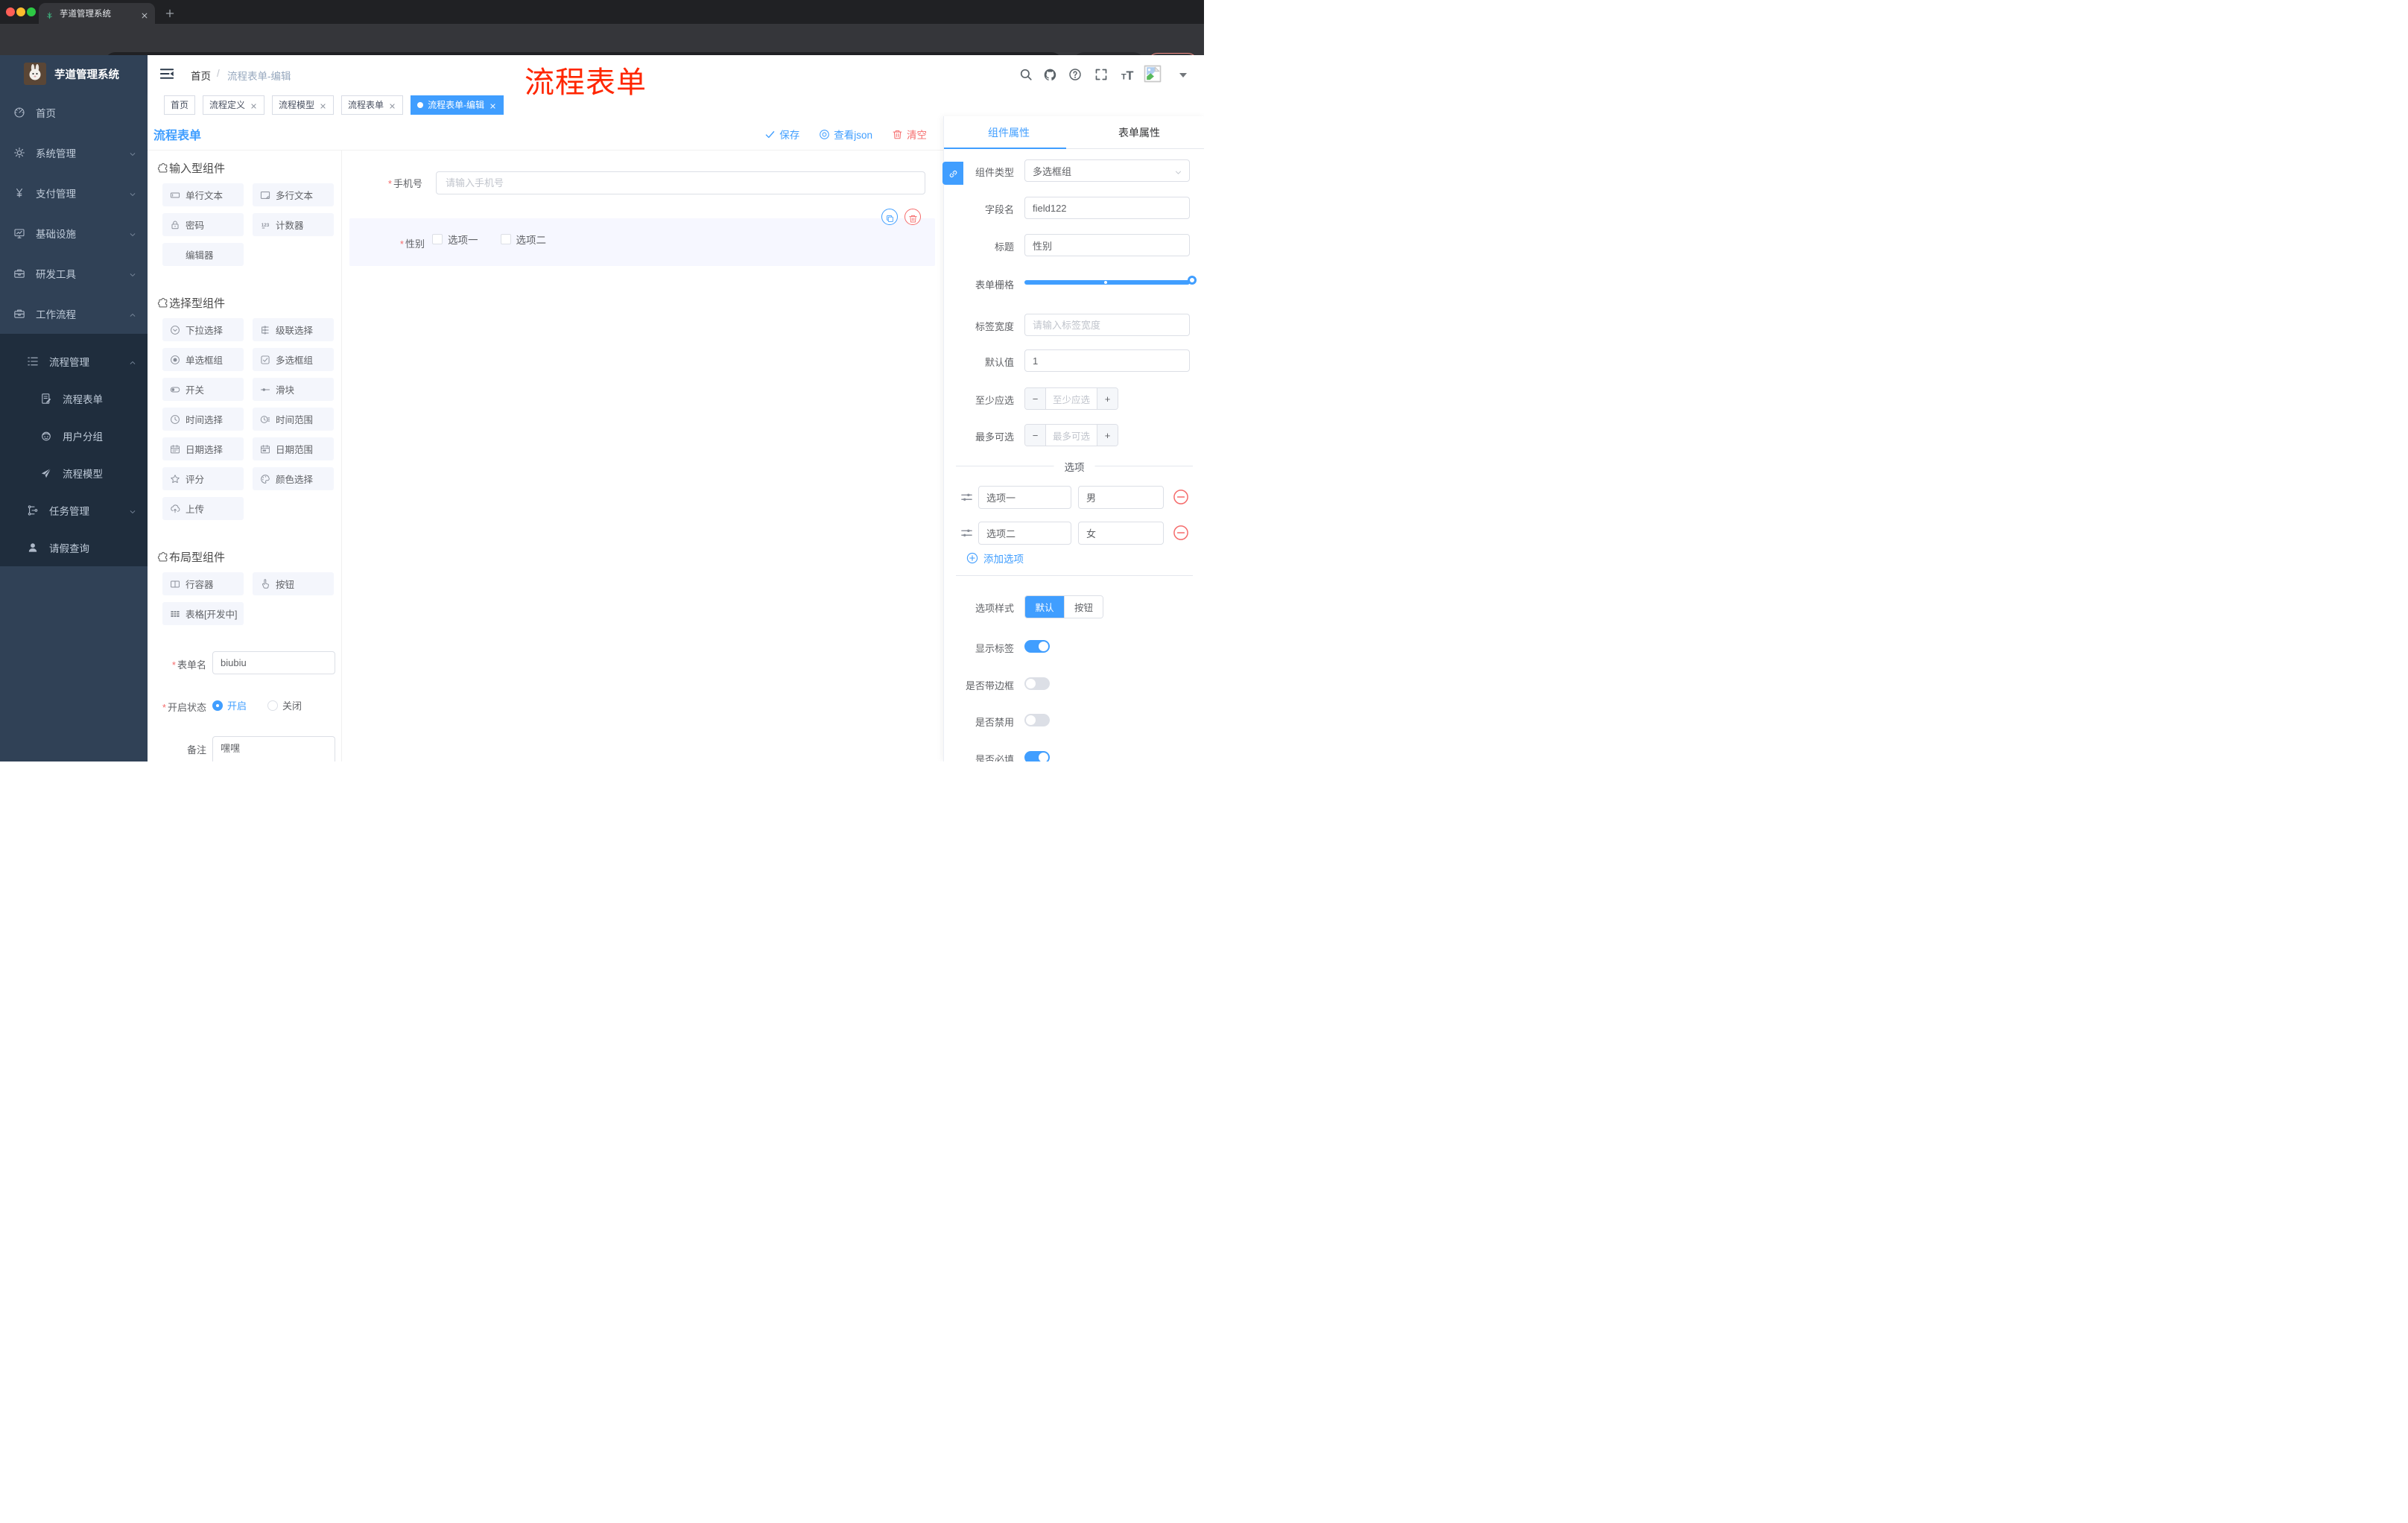  What do you see at coordinates (455, 239) in the screenshot?
I see `gender-option-checkbox: 选项一` at bounding box center [455, 239].